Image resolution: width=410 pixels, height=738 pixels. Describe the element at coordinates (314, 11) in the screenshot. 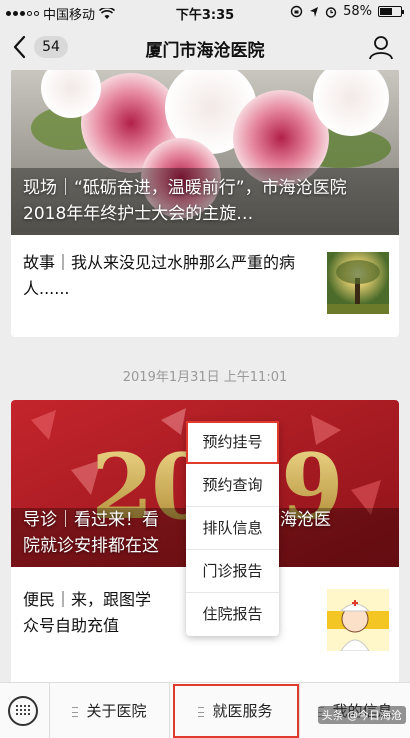

I see `location-icon` at that location.